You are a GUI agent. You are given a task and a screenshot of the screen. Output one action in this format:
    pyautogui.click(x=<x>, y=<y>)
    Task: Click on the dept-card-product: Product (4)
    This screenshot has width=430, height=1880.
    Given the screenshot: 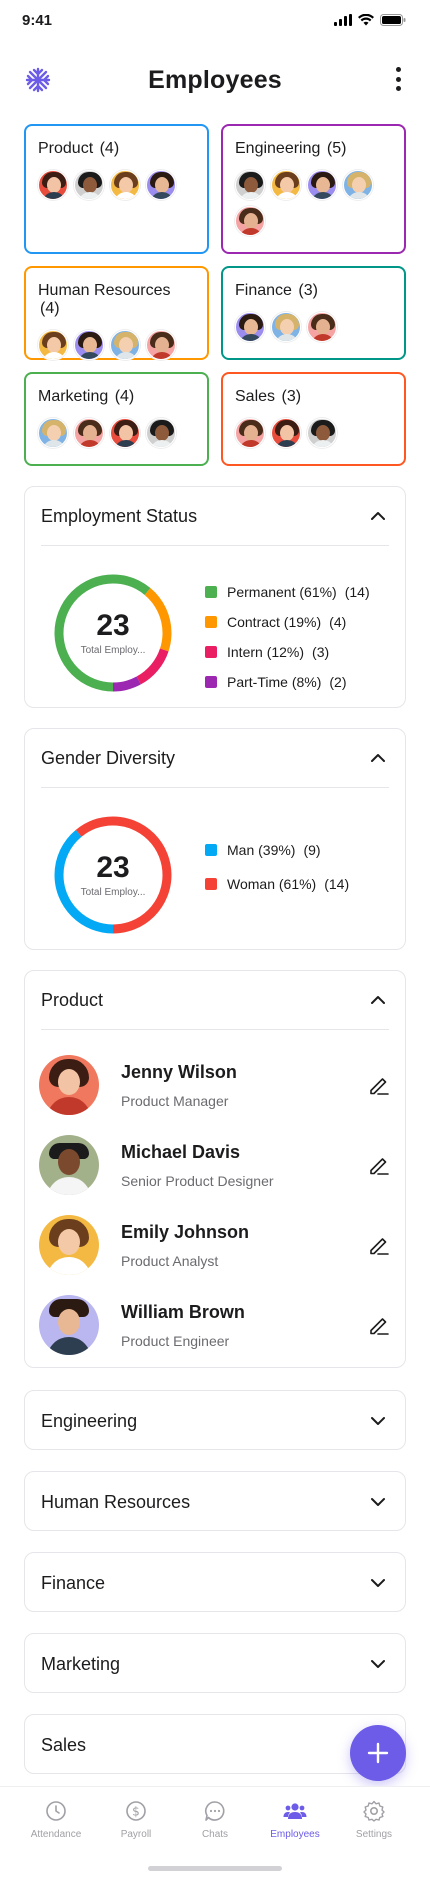 What is the action you would take?
    pyautogui.click(x=116, y=189)
    